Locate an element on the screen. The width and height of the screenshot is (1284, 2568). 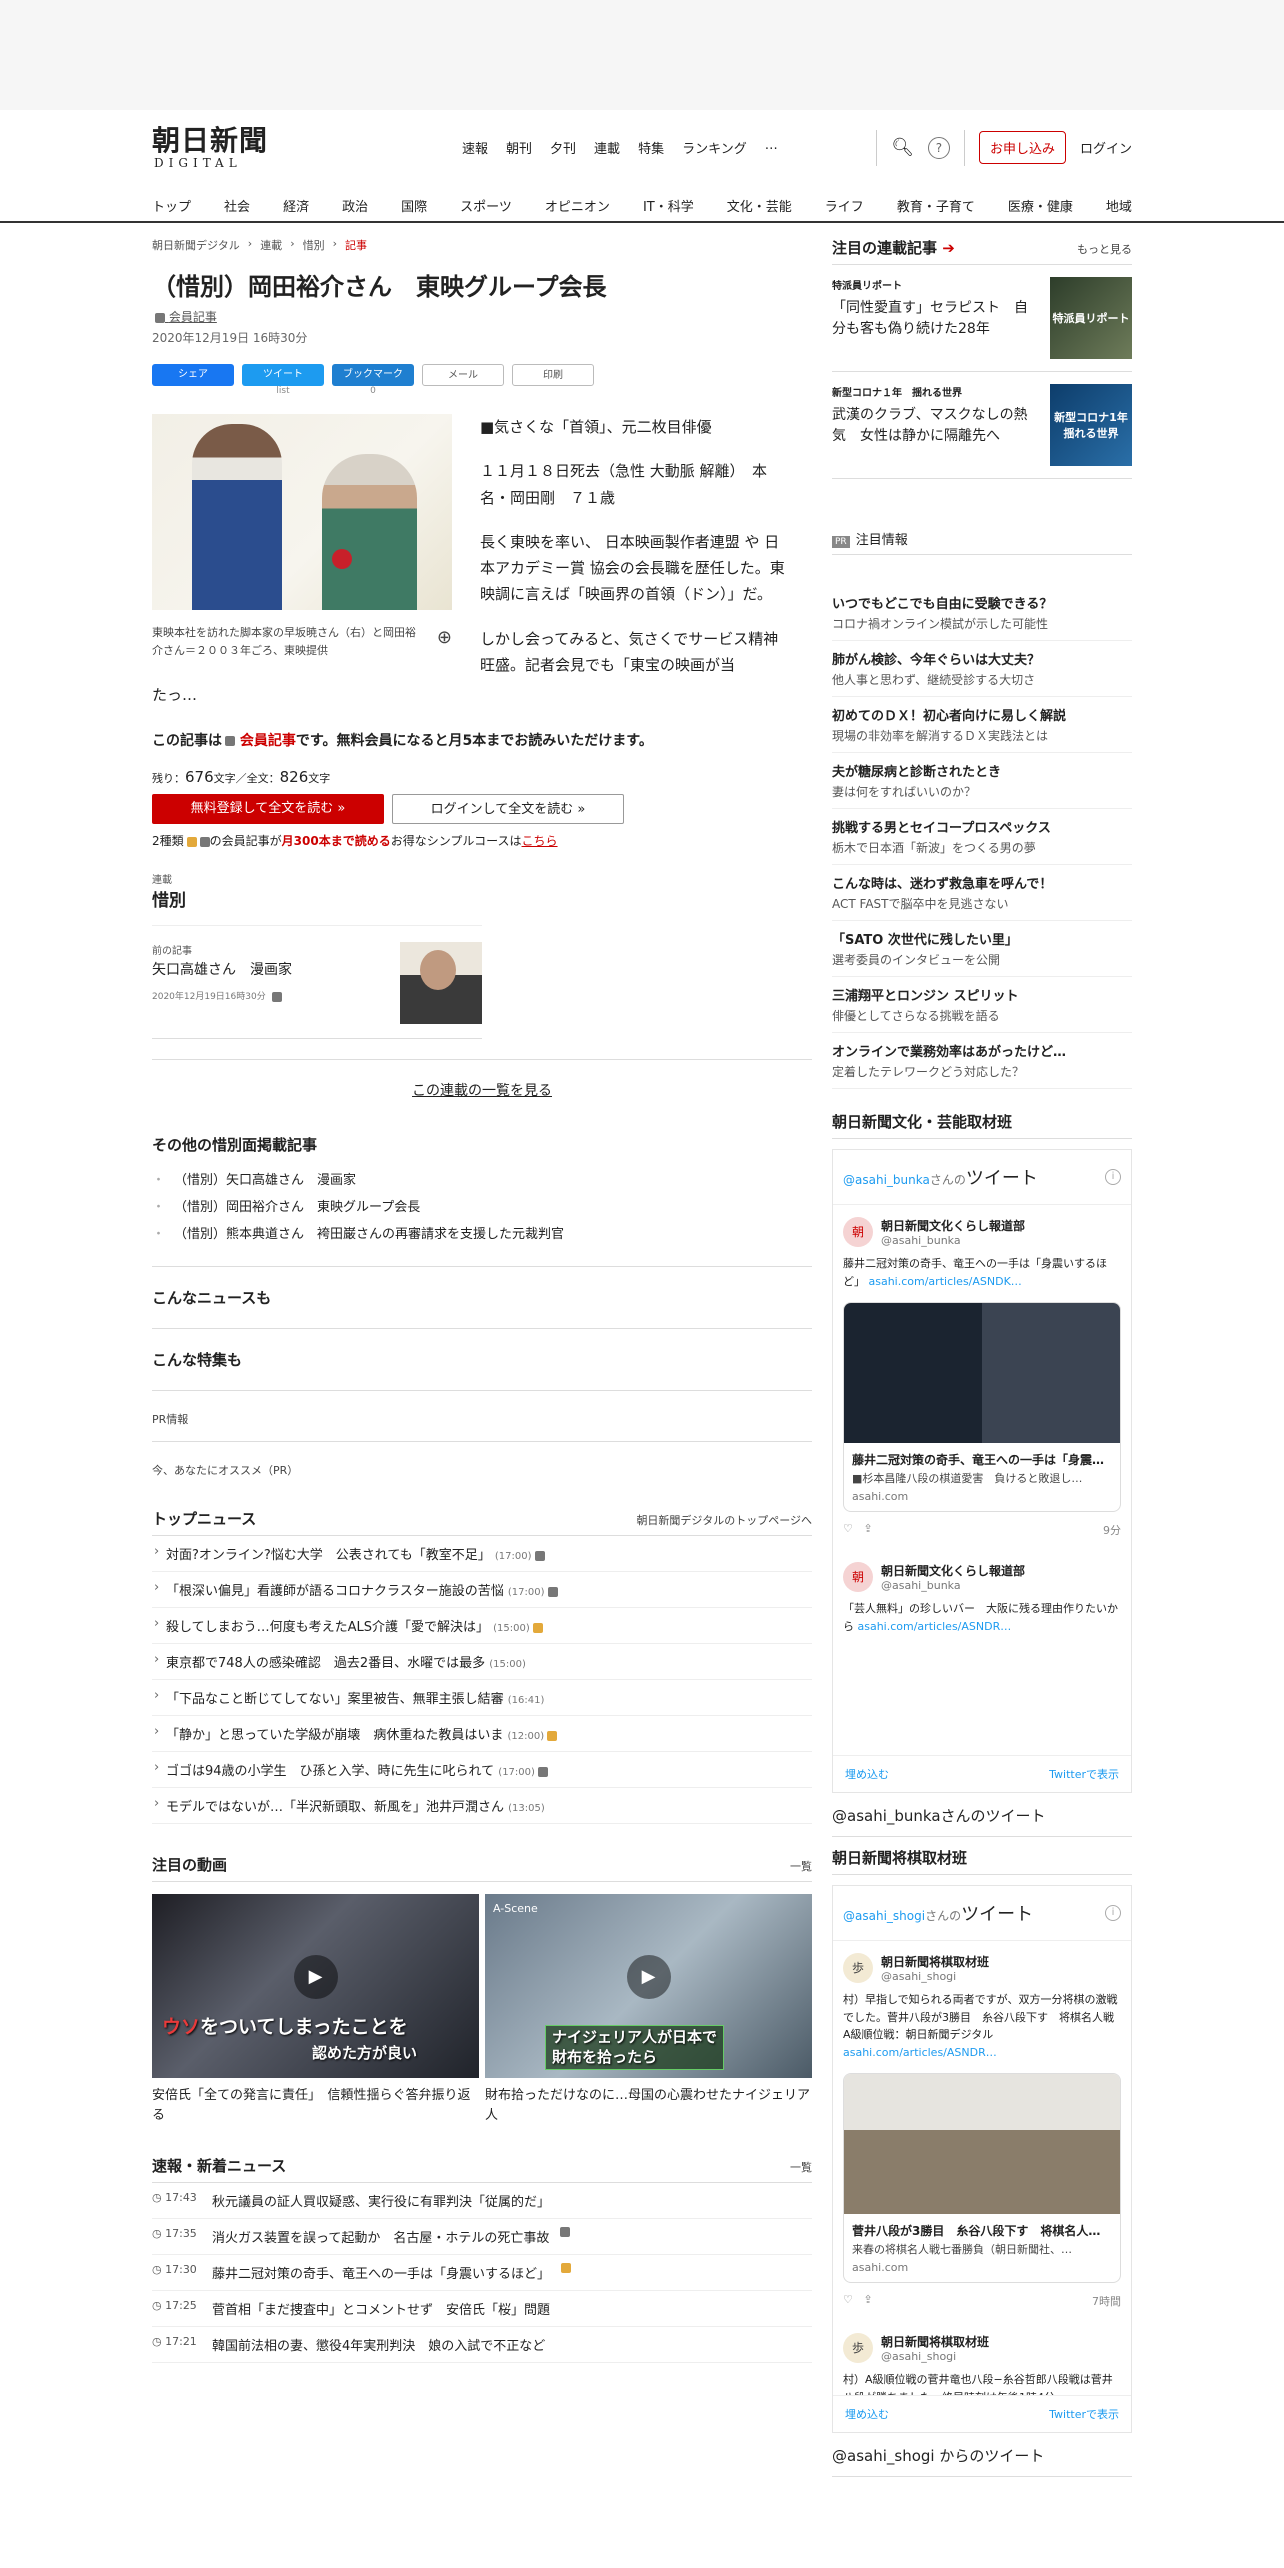
twitter-embed-handle: @asahi_shogiさんのツイート is located at coordinates (938, 1913).